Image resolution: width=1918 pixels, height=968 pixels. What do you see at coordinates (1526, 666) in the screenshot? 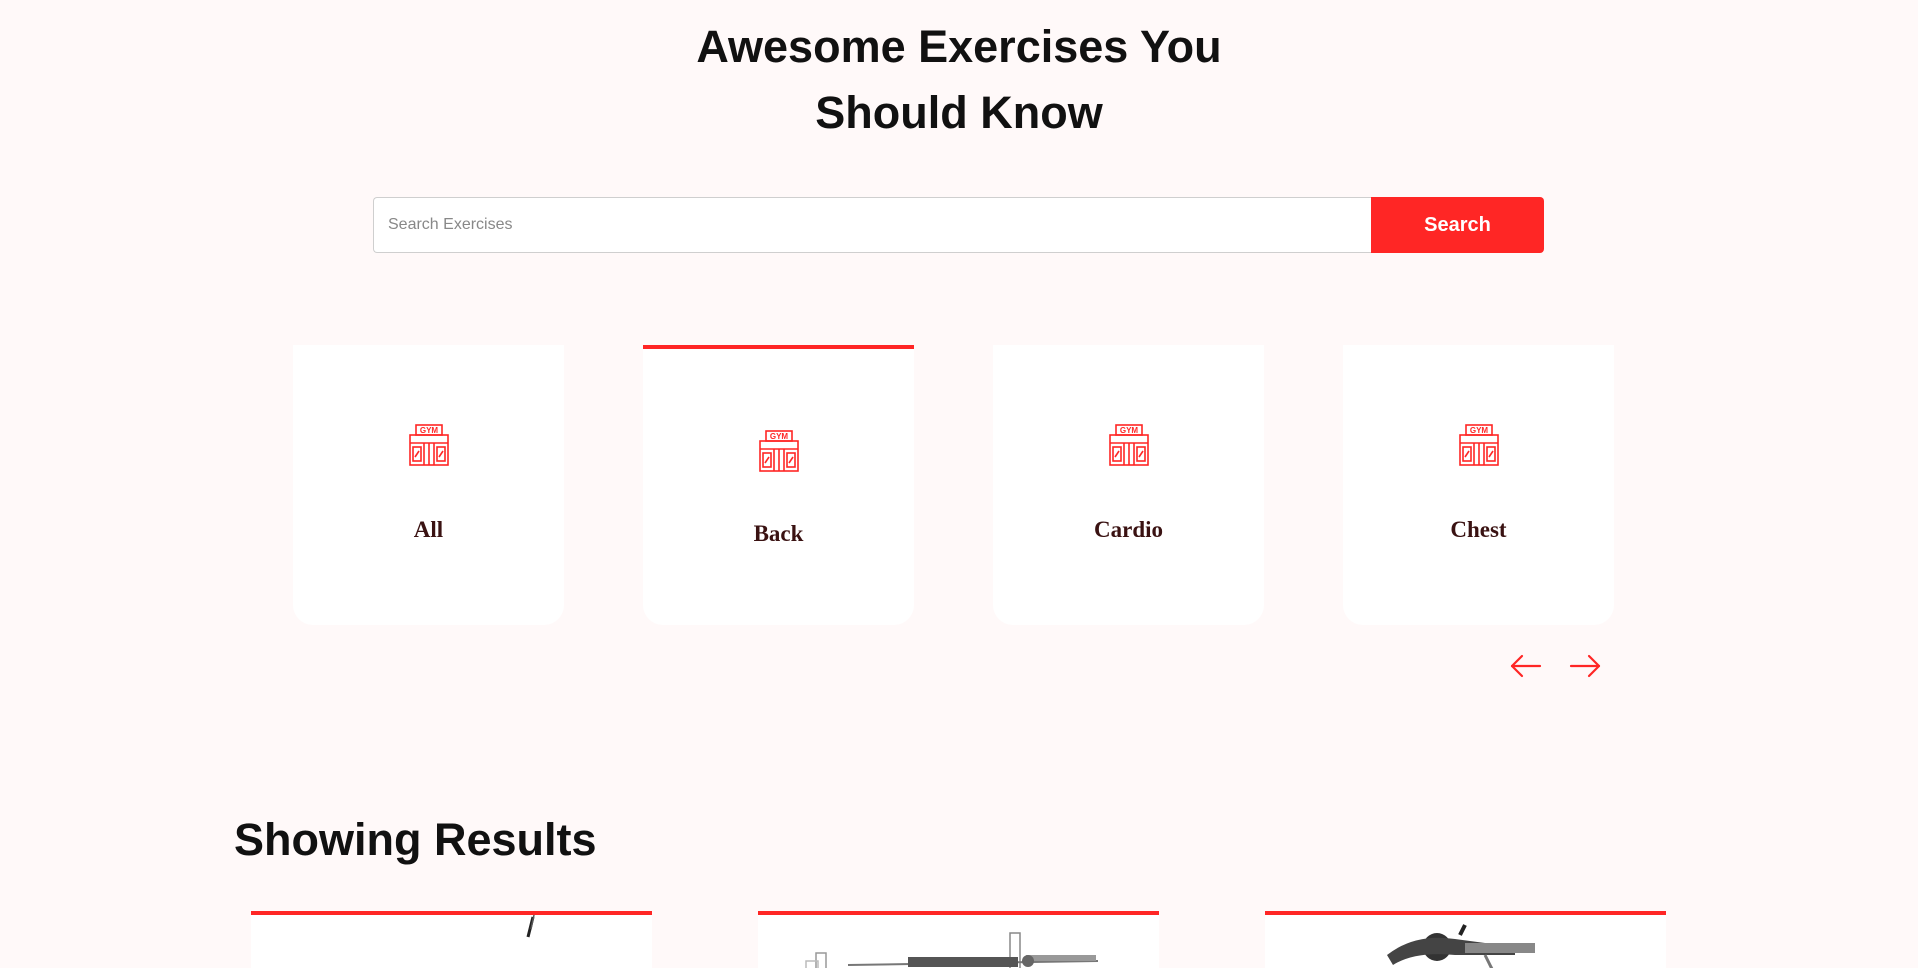
I see `arrow-left-icon` at bounding box center [1526, 666].